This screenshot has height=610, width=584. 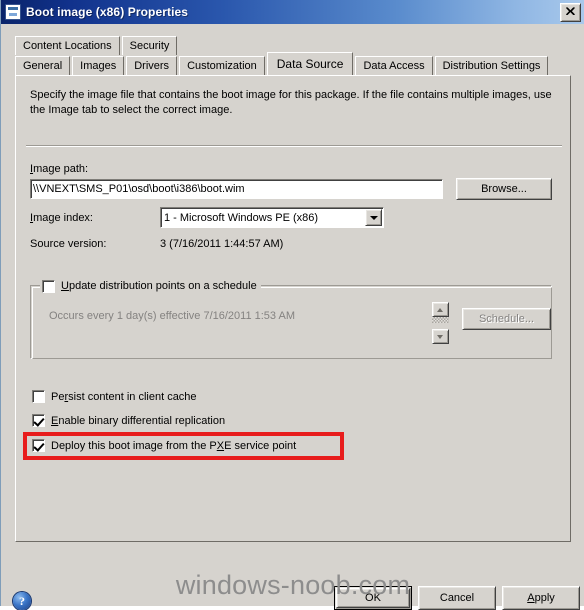 I want to click on apply-button-label: Apply, so click(x=541, y=598).